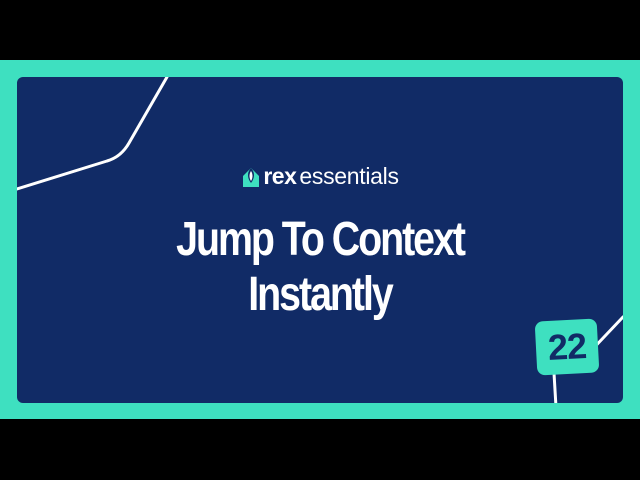  Describe the element at coordinates (349, 176) in the screenshot. I see `brand-name-regular: essentials` at that location.